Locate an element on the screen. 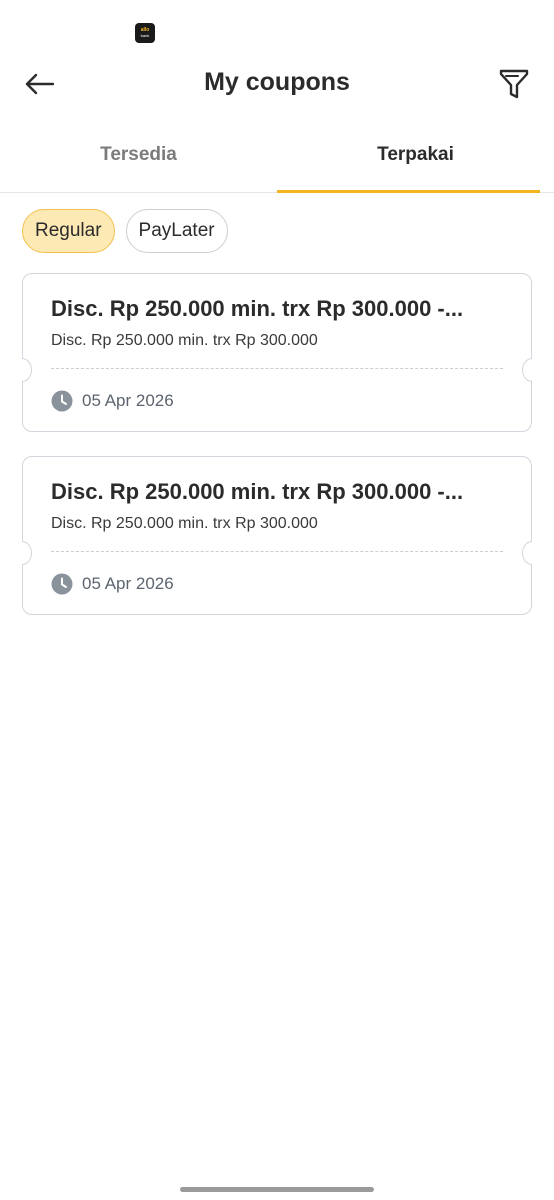 The image size is (554, 1200). status-bar: allo bank is located at coordinates (277, 25).